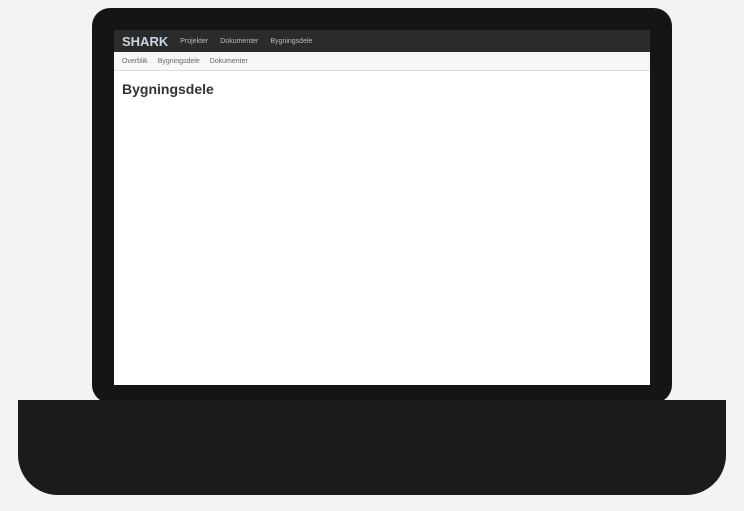 The height and width of the screenshot is (511, 744). I want to click on tab-overview: Overblik, so click(135, 61).